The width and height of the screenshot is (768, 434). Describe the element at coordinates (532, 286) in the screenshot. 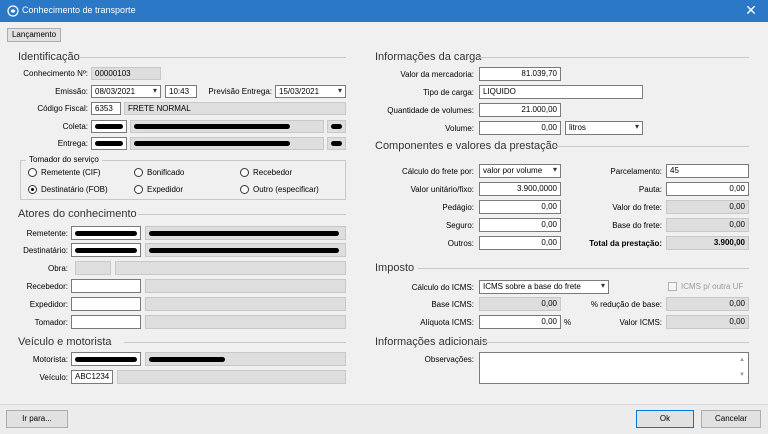

I see `calculo-icms-value: ICMS sobre a base do frete` at that location.